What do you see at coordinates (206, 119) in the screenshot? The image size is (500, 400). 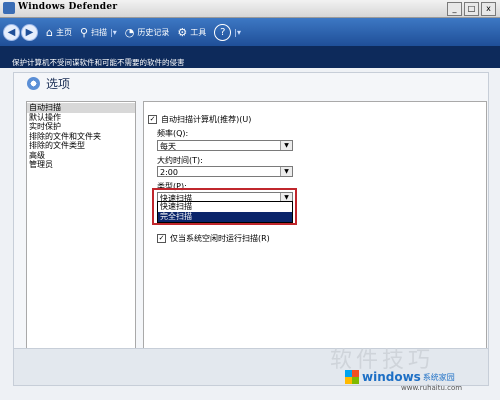 I see `auto-scan-label: 自动扫描计算机(推荐)(U)` at bounding box center [206, 119].